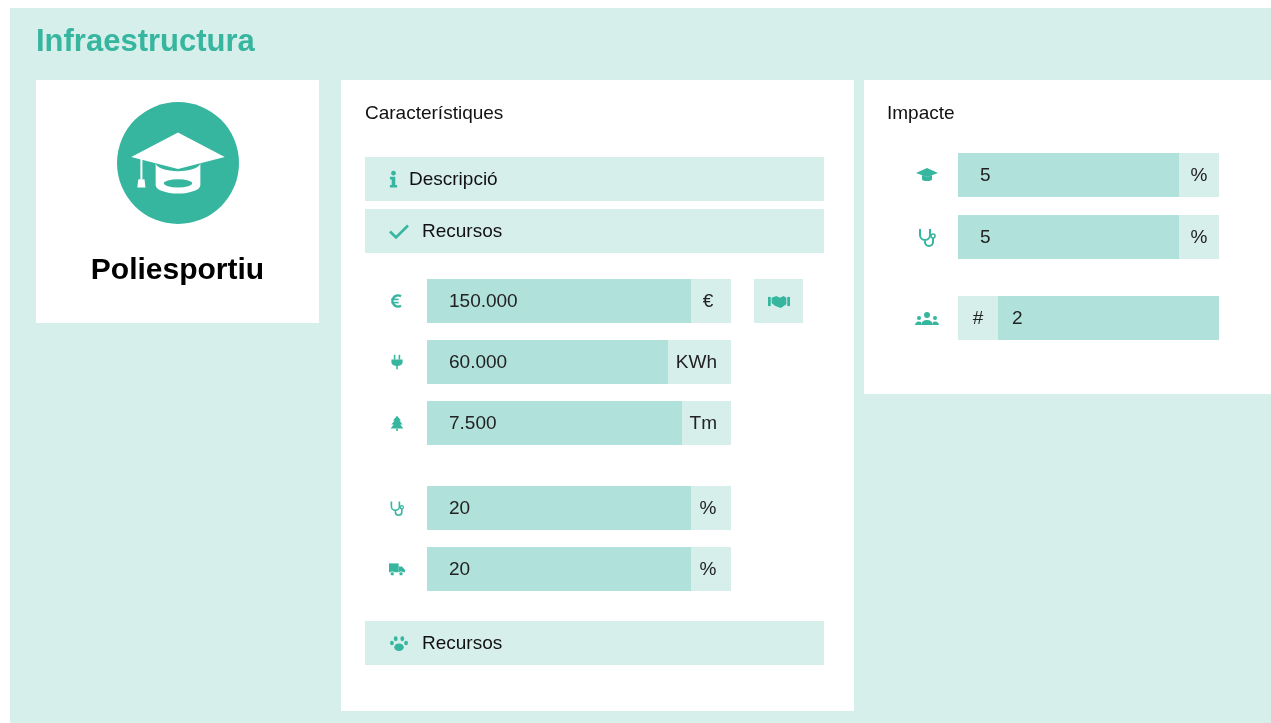 This screenshot has width=1271, height=723. What do you see at coordinates (397, 362) in the screenshot?
I see `plug-icon` at bounding box center [397, 362].